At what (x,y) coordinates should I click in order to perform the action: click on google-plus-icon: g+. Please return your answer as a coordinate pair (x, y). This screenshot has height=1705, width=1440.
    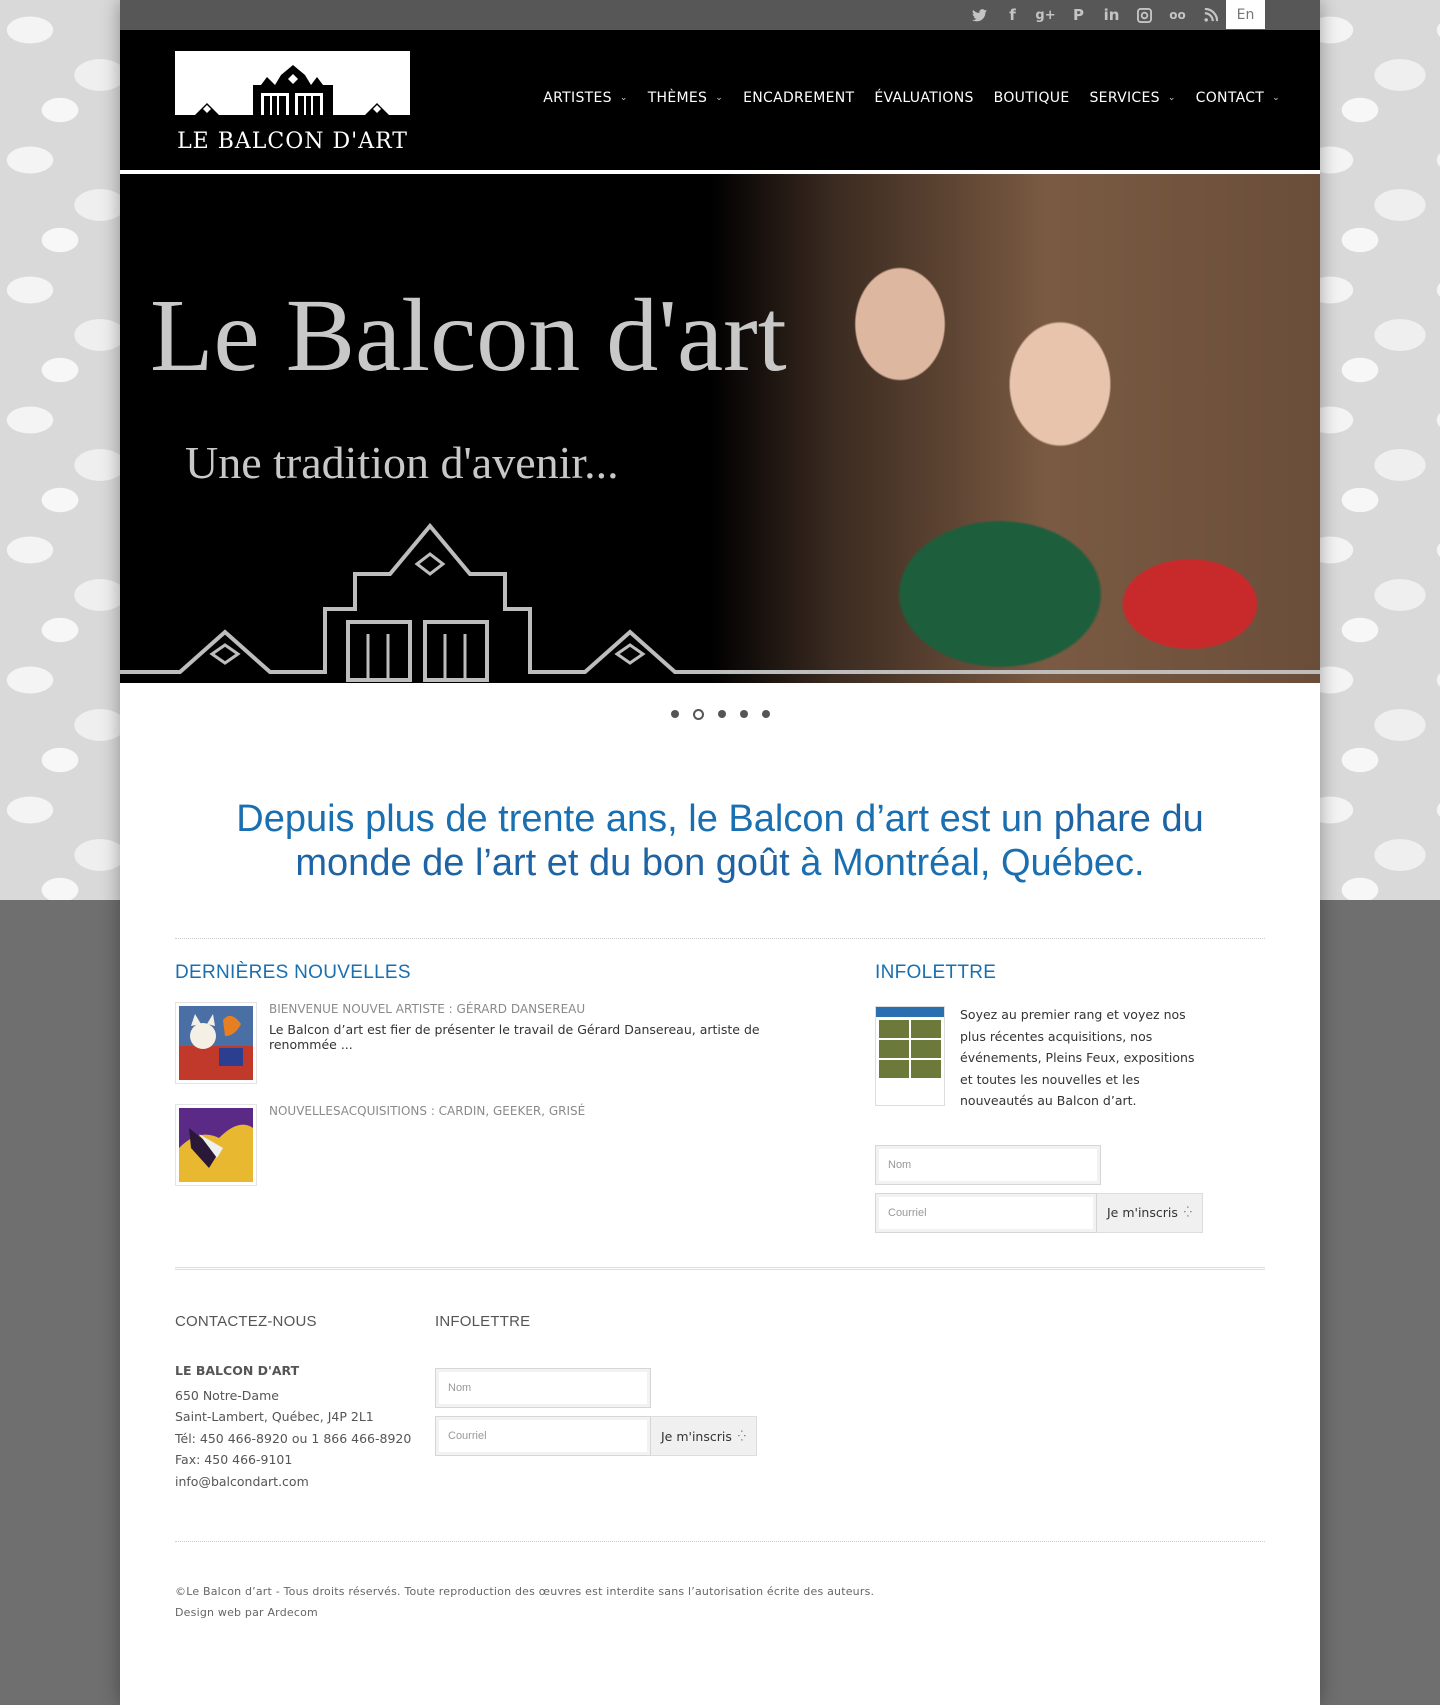
    Looking at the image, I should click on (1045, 15).